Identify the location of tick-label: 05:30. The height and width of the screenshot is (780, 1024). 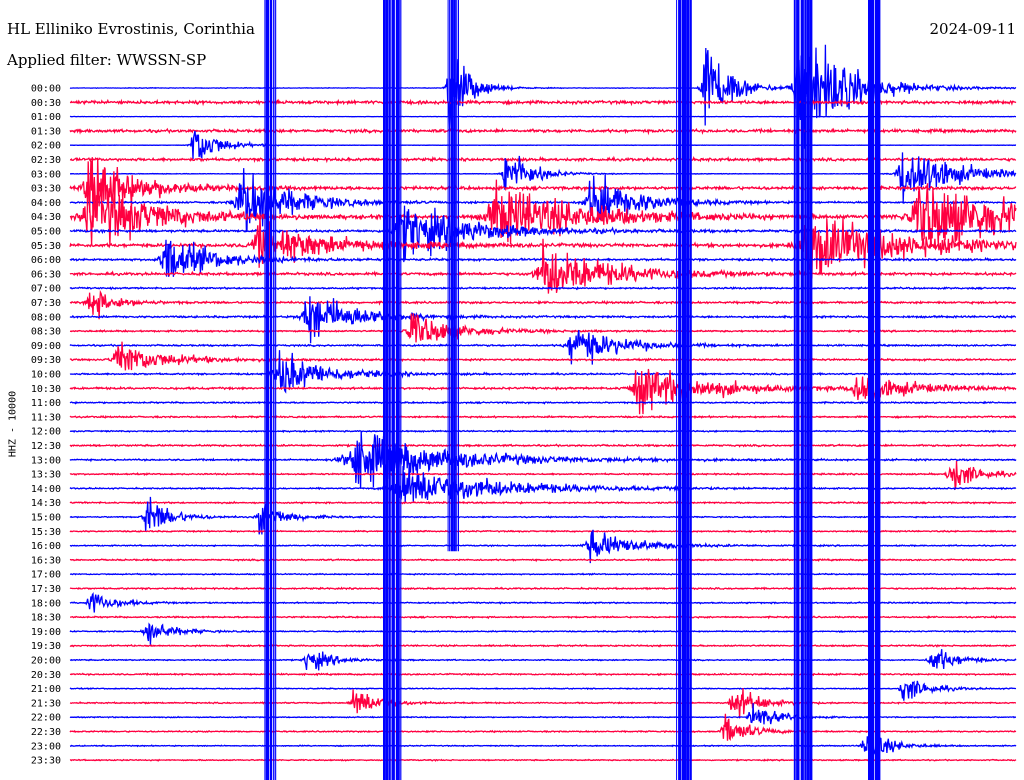
(46, 246).